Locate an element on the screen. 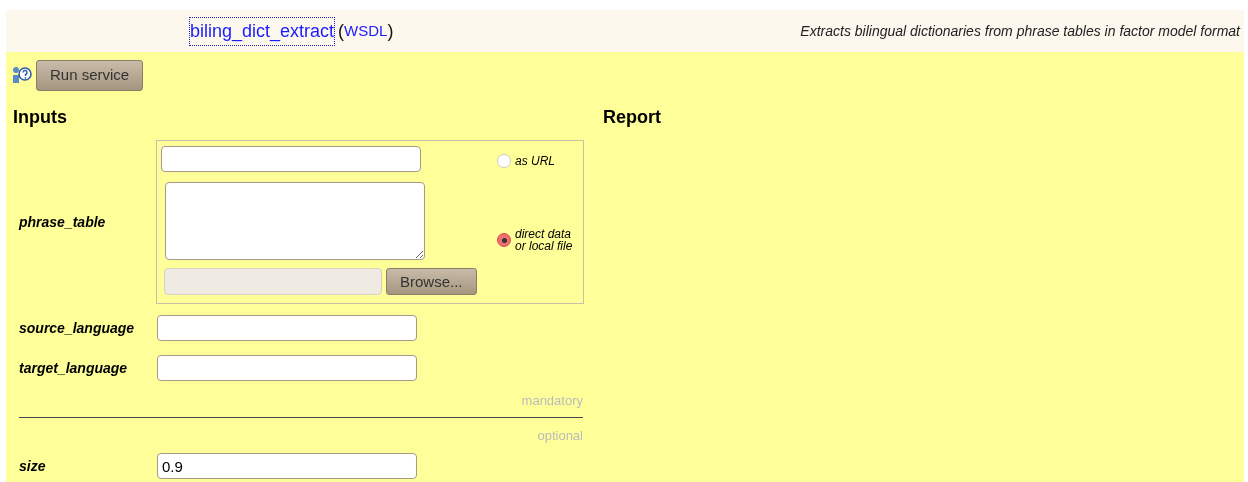  run-service-button: Run service is located at coordinates (90, 75).